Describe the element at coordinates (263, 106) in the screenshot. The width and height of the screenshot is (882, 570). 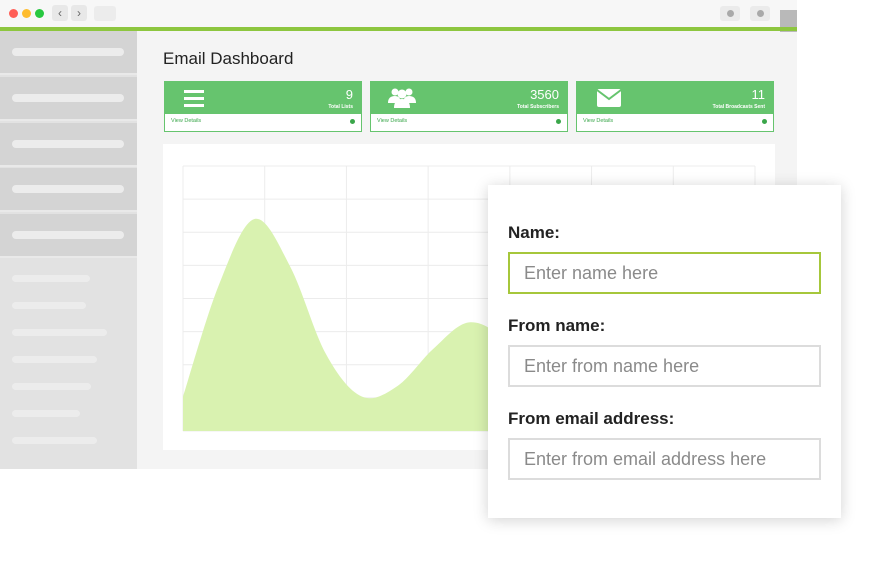
I see `stat-card-lists: 9 Total Lists View Details` at that location.